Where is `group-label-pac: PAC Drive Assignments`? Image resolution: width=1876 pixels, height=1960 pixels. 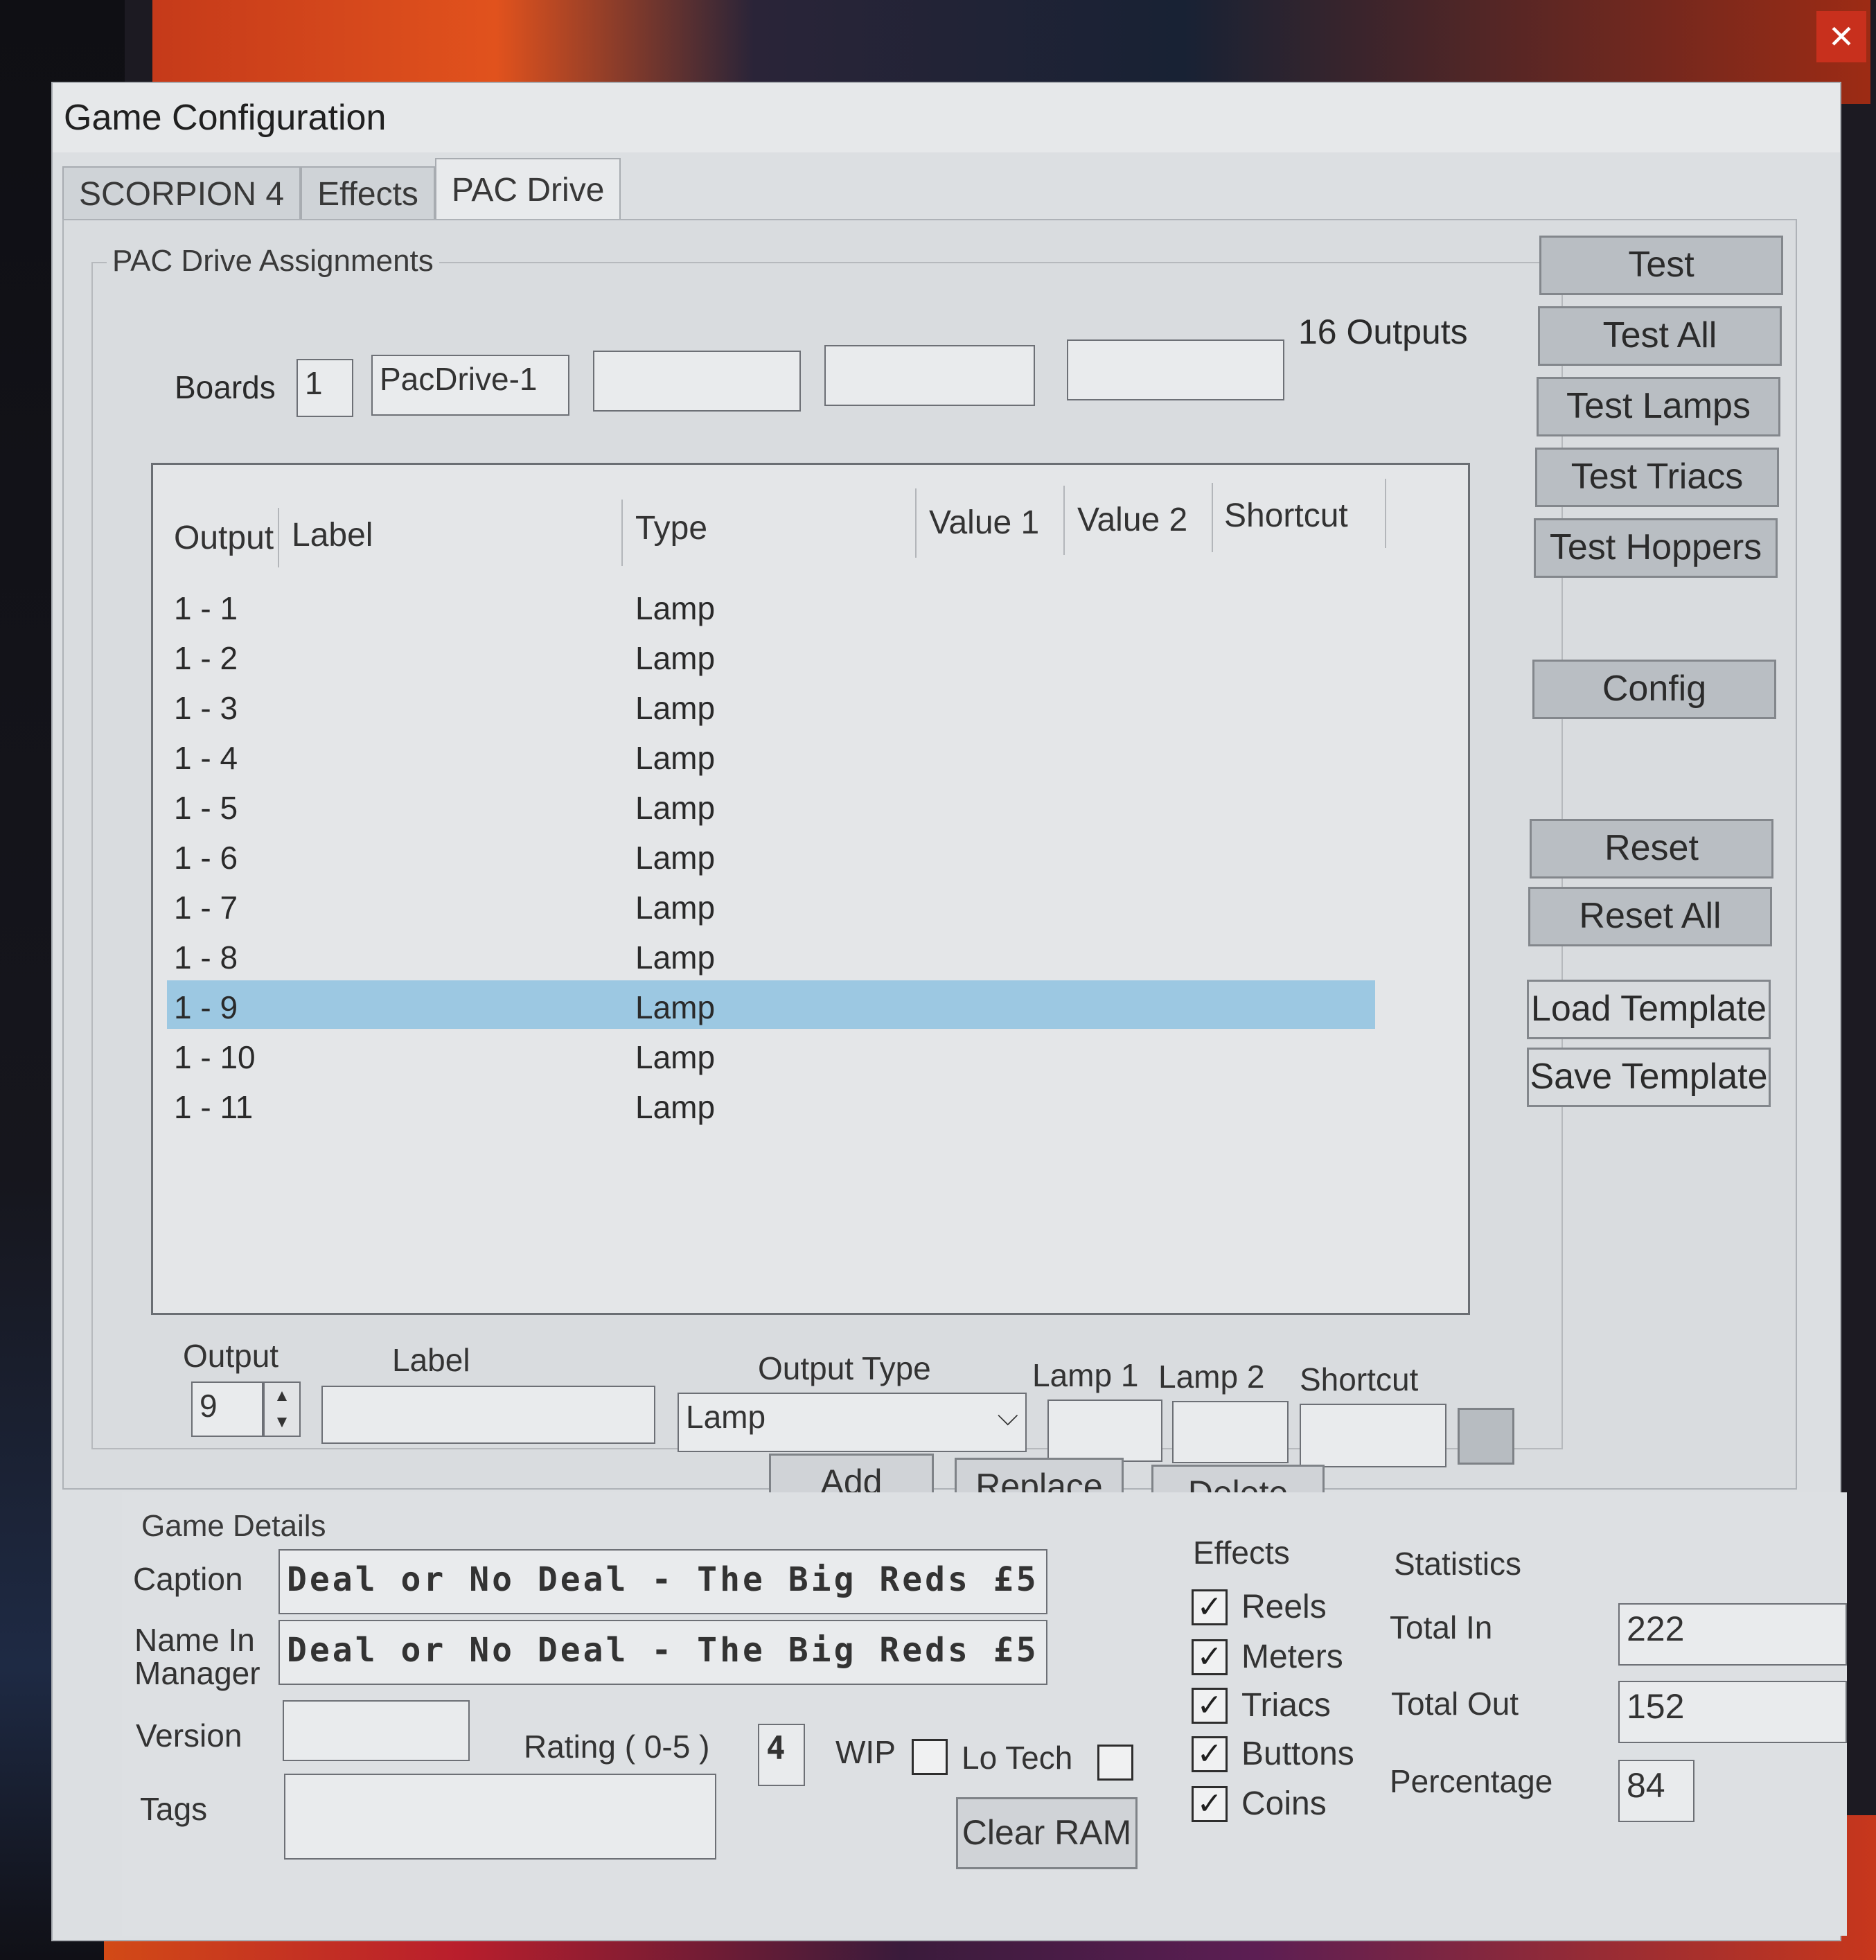
group-label-pac: PAC Drive Assignments is located at coordinates (273, 261).